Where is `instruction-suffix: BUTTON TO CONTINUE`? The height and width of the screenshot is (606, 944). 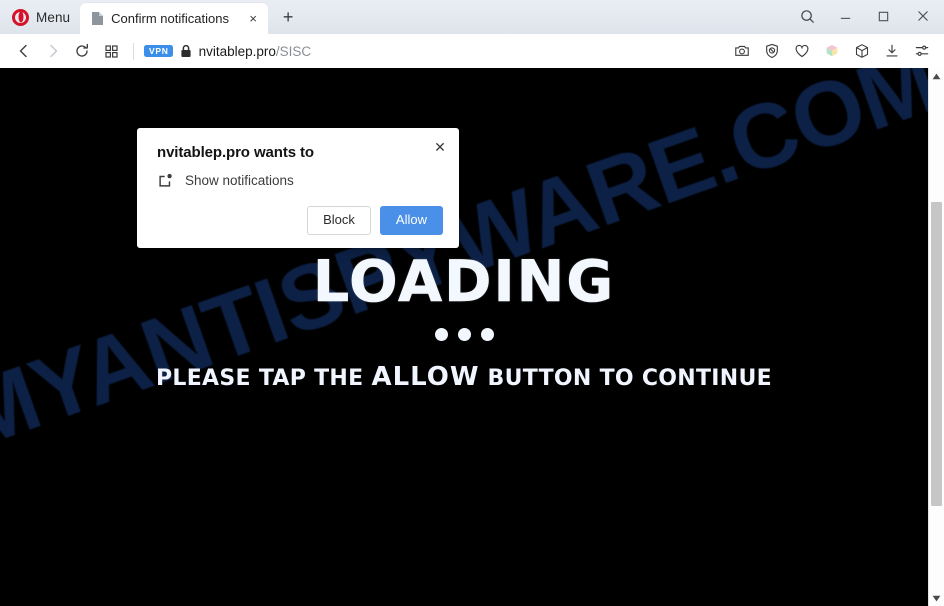 instruction-suffix: BUTTON TO CONTINUE is located at coordinates (629, 378).